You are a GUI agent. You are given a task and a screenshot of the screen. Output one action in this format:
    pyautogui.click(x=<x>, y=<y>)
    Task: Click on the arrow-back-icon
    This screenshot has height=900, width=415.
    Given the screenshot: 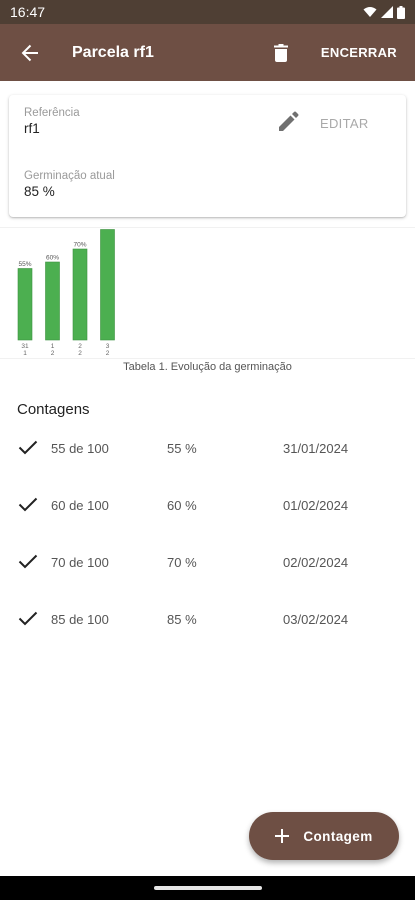 What is the action you would take?
    pyautogui.click(x=29, y=52)
    